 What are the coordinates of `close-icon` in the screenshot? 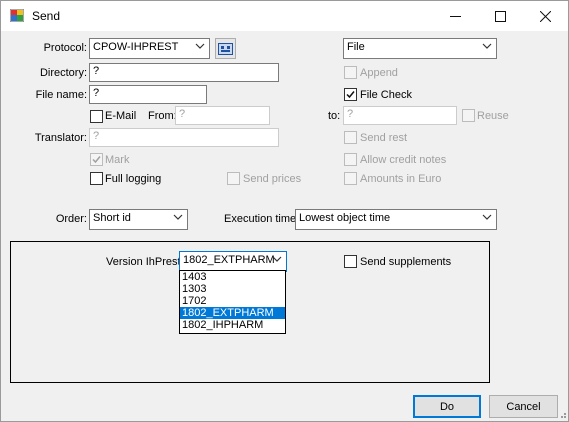 It's located at (545, 16).